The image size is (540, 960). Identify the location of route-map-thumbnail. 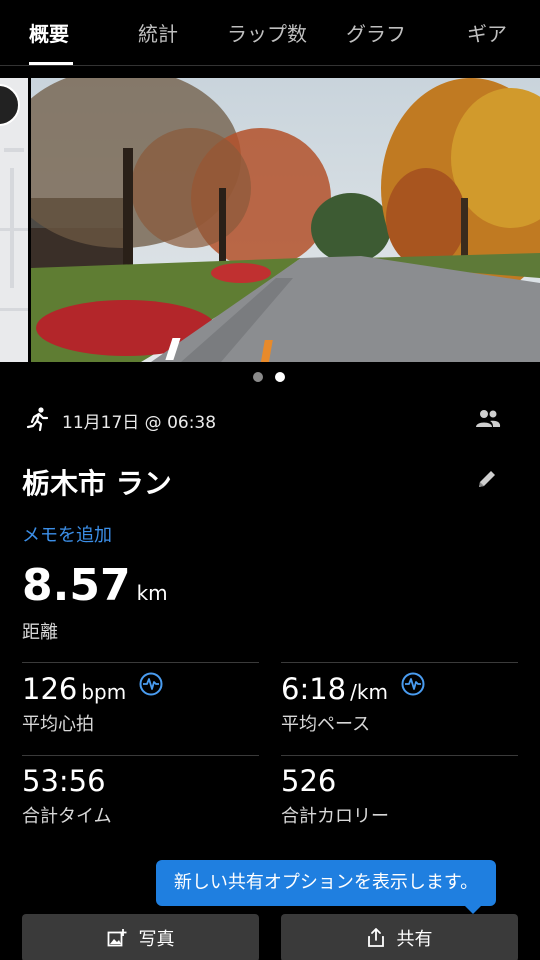
(14, 220).